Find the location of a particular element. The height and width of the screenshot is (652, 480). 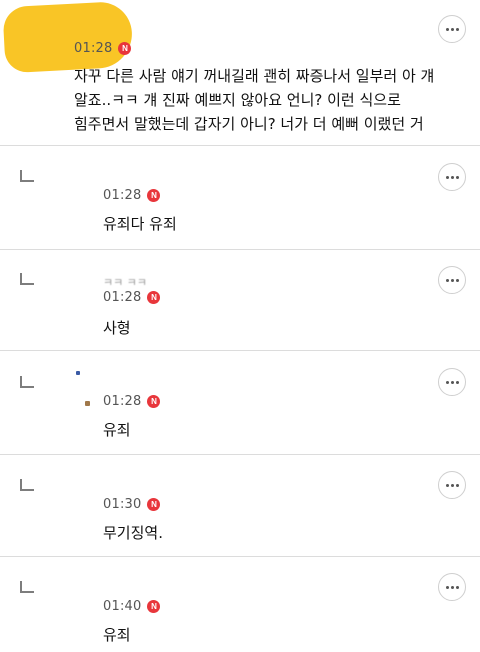

comment-time: 01:28 is located at coordinates (93, 48).